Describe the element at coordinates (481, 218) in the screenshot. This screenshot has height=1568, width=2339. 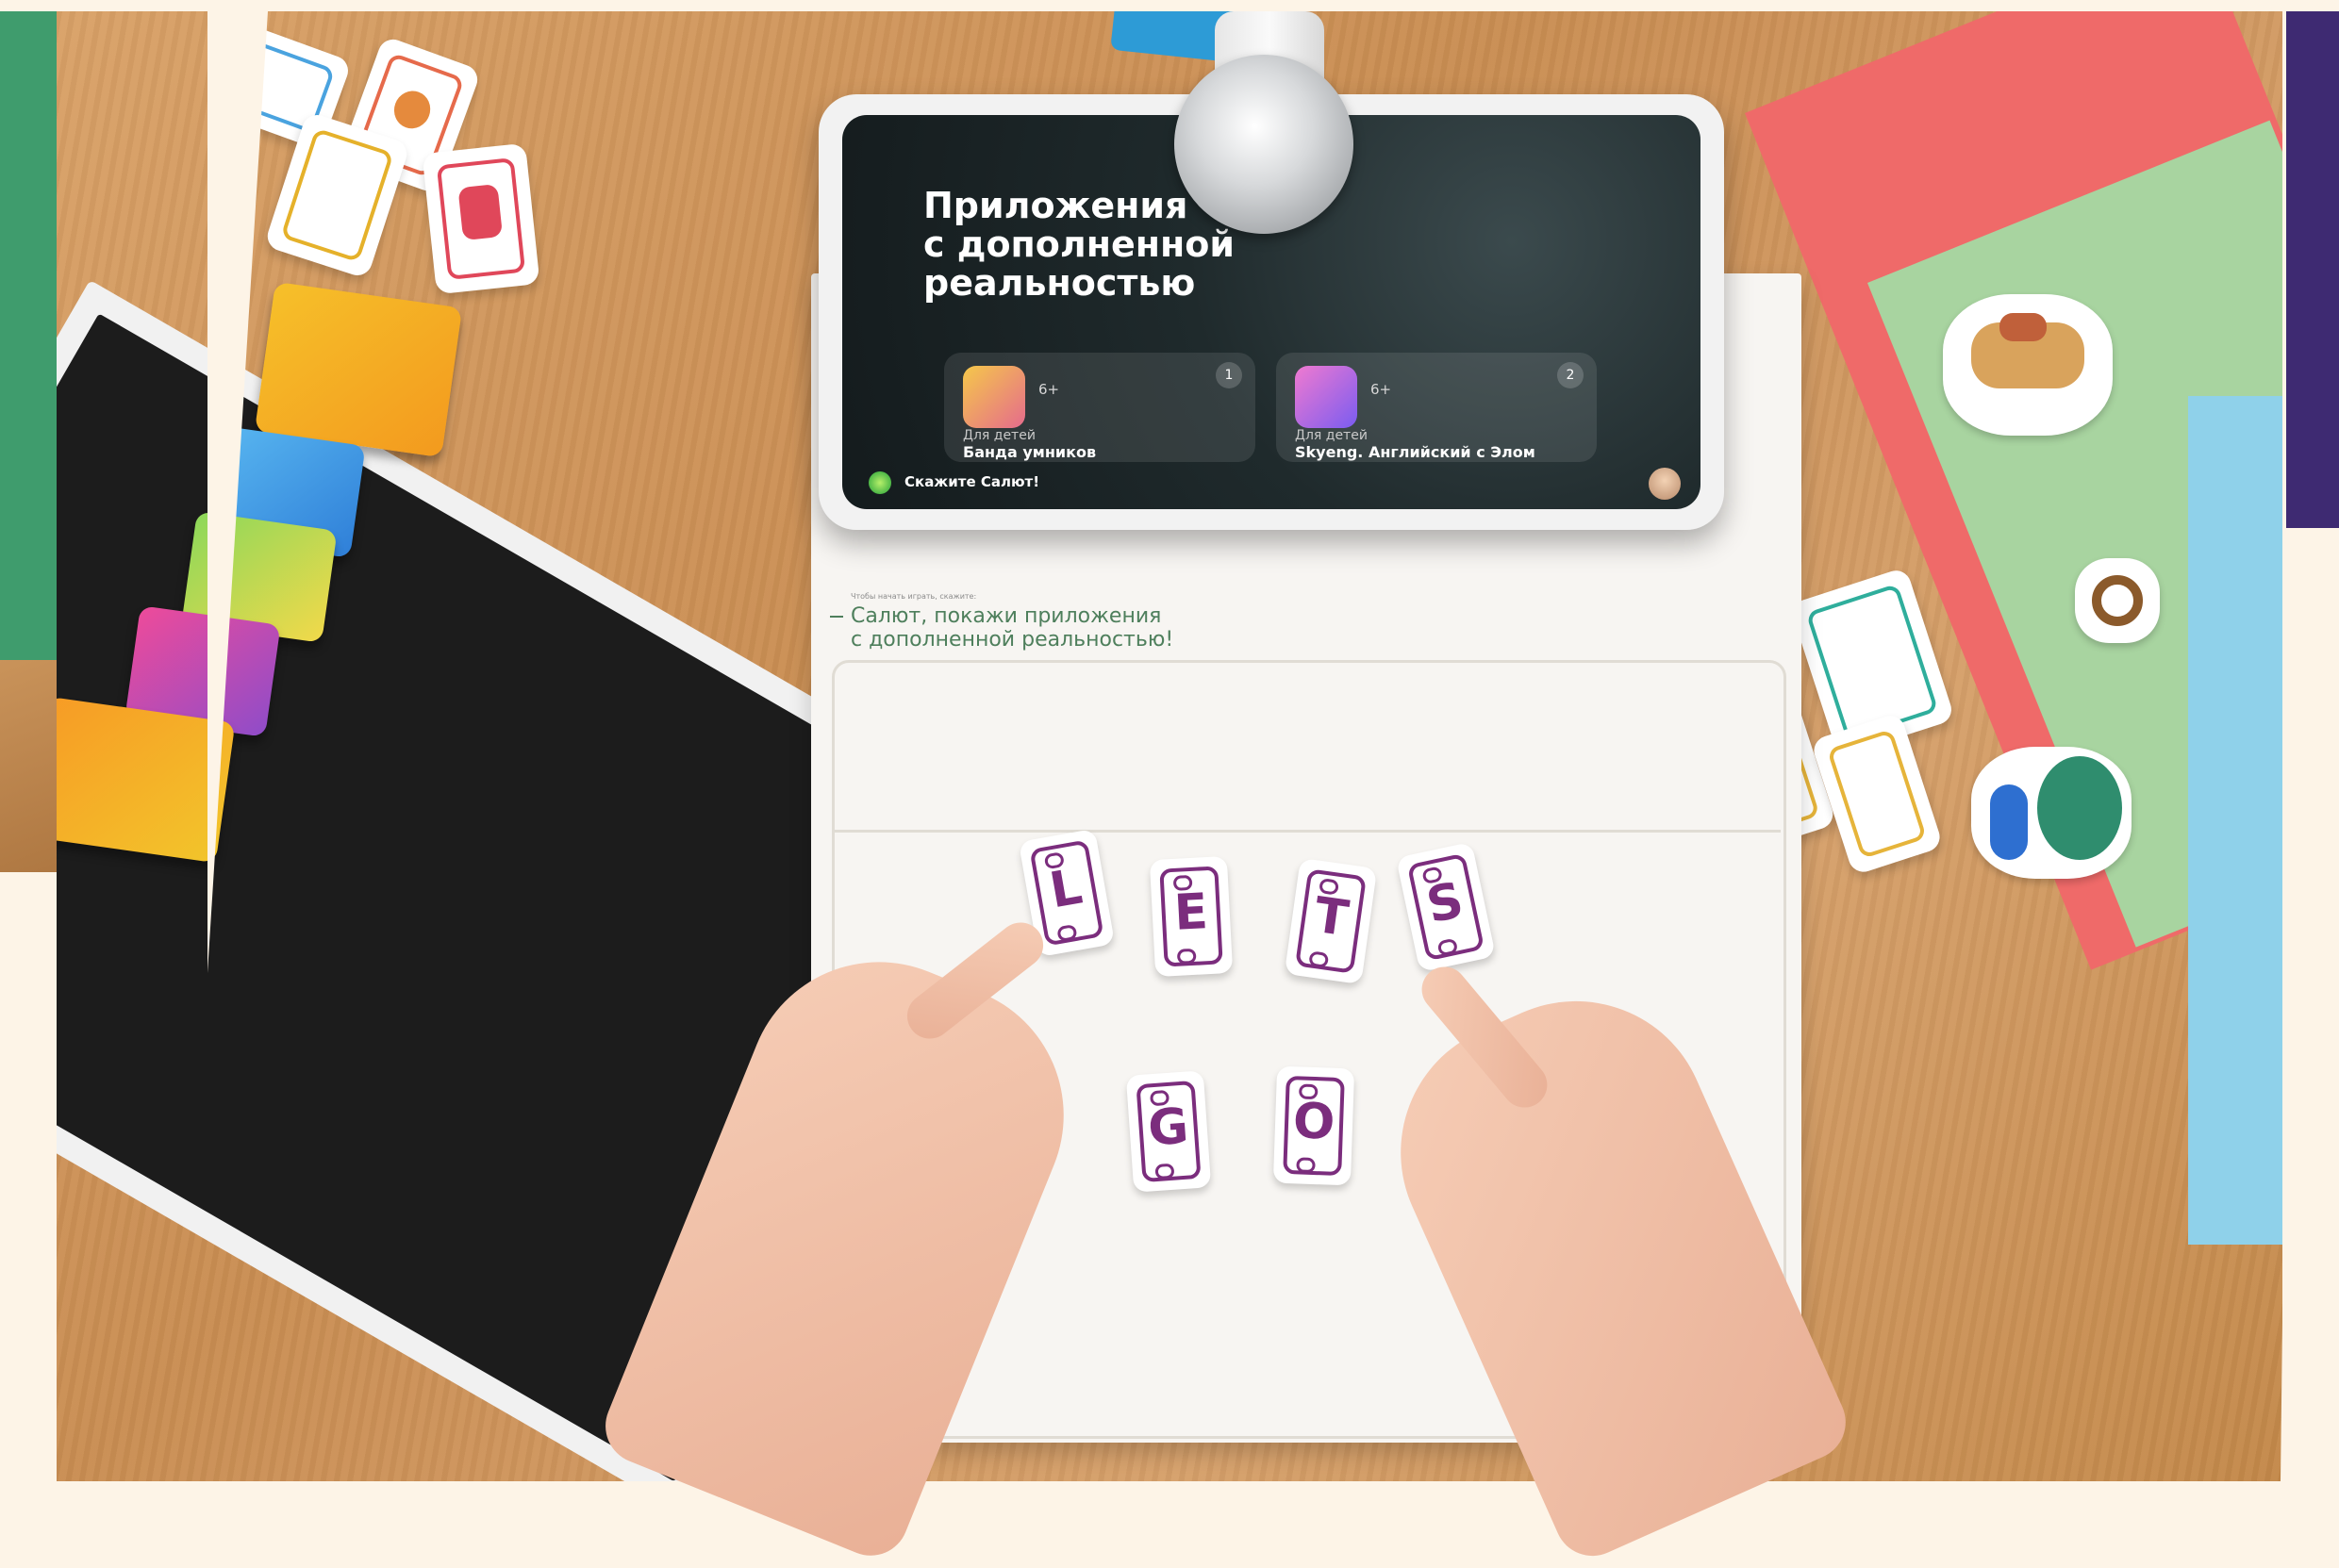
I see `card-backpack` at that location.